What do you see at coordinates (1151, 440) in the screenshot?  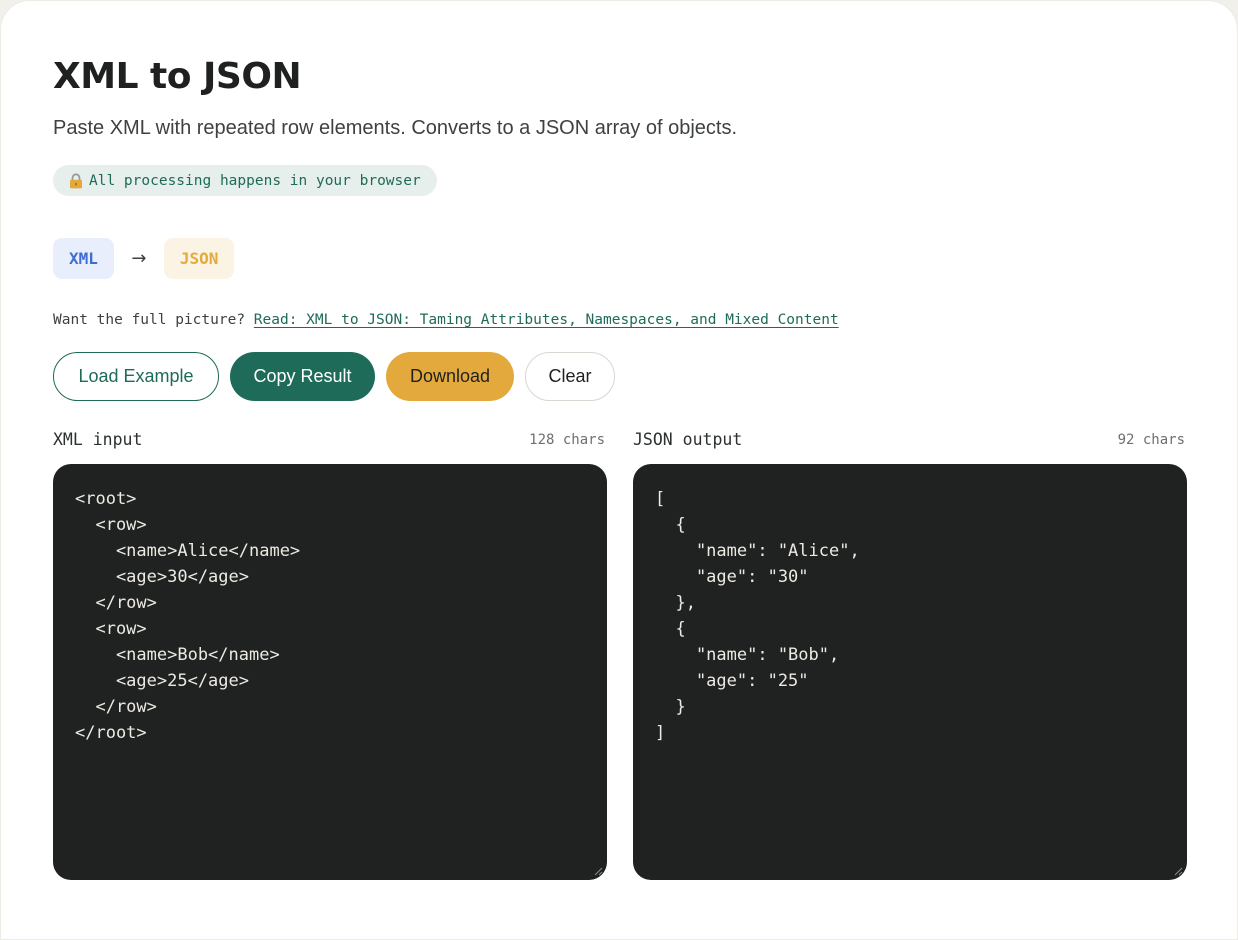 I see `output-char-count: 92 chars` at bounding box center [1151, 440].